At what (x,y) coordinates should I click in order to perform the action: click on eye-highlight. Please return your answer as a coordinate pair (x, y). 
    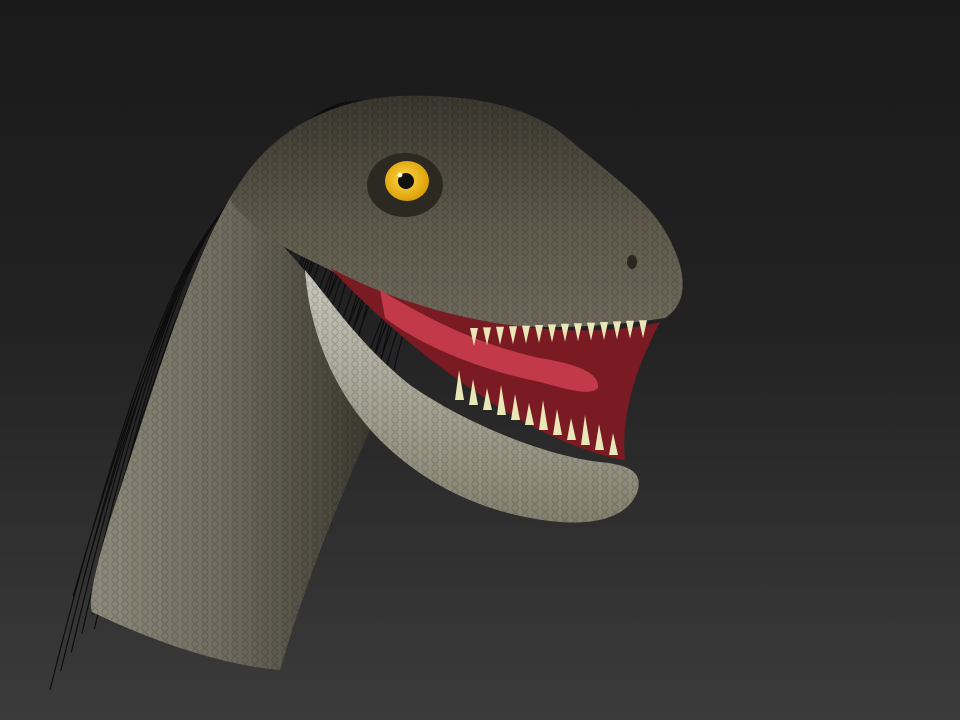
    Looking at the image, I should click on (400, 175).